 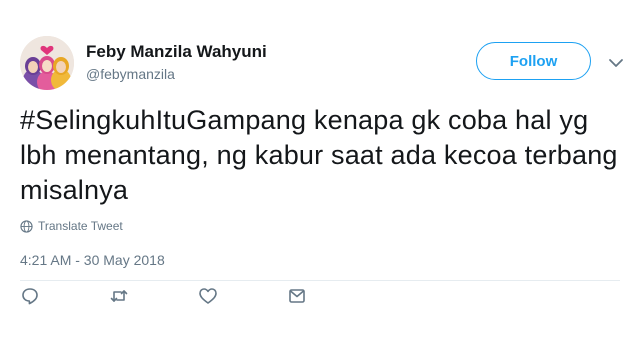 I want to click on divider, so click(x=320, y=280).